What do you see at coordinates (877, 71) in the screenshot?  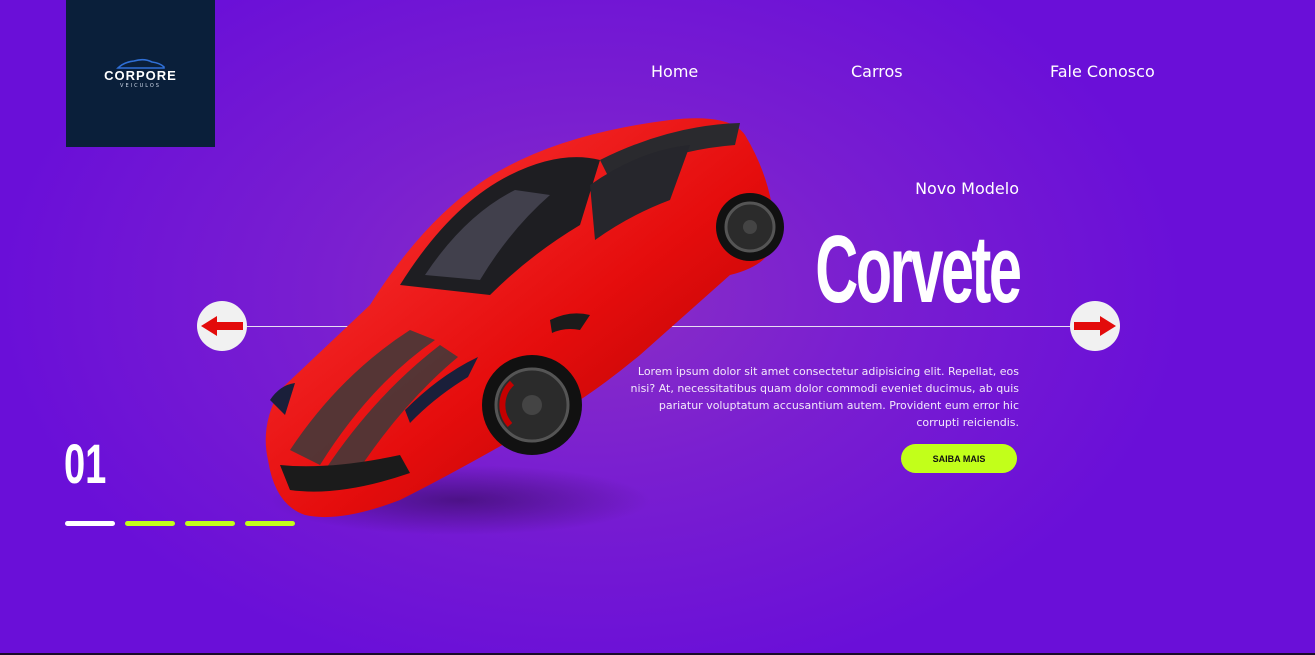 I see `nav-cars: Carros` at bounding box center [877, 71].